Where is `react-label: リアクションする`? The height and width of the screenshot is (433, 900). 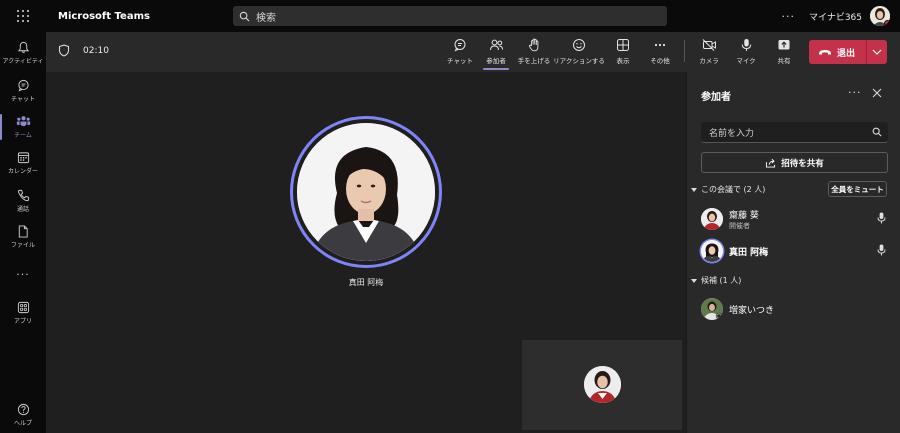
react-label: リアクションする is located at coordinates (579, 61).